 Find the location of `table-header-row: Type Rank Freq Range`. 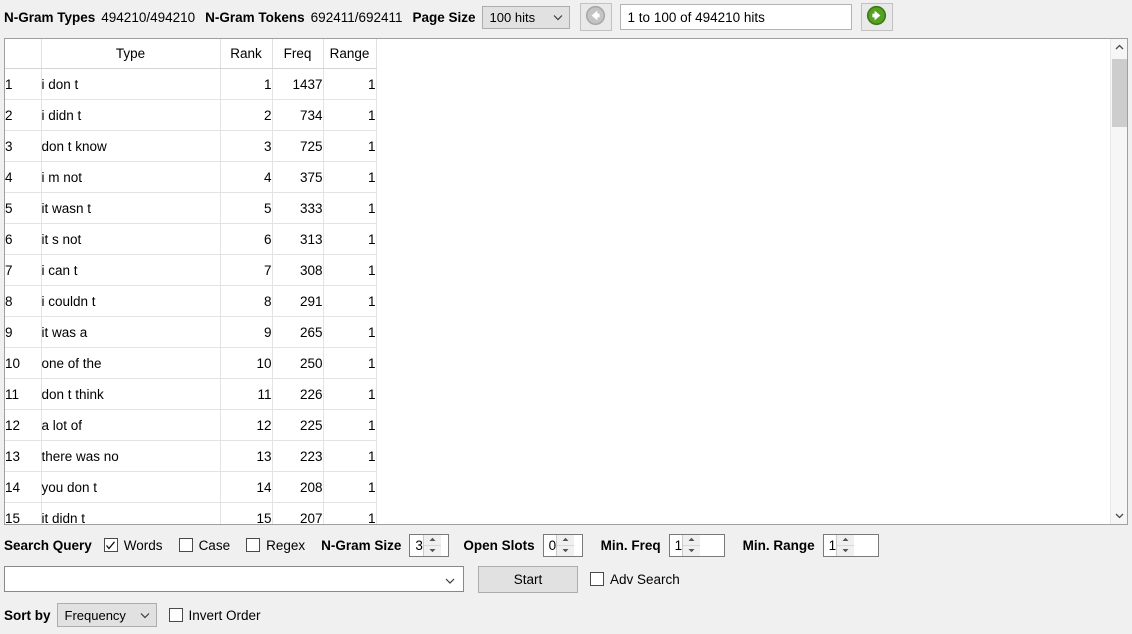

table-header-row: Type Rank Freq Range is located at coordinates (191, 54).